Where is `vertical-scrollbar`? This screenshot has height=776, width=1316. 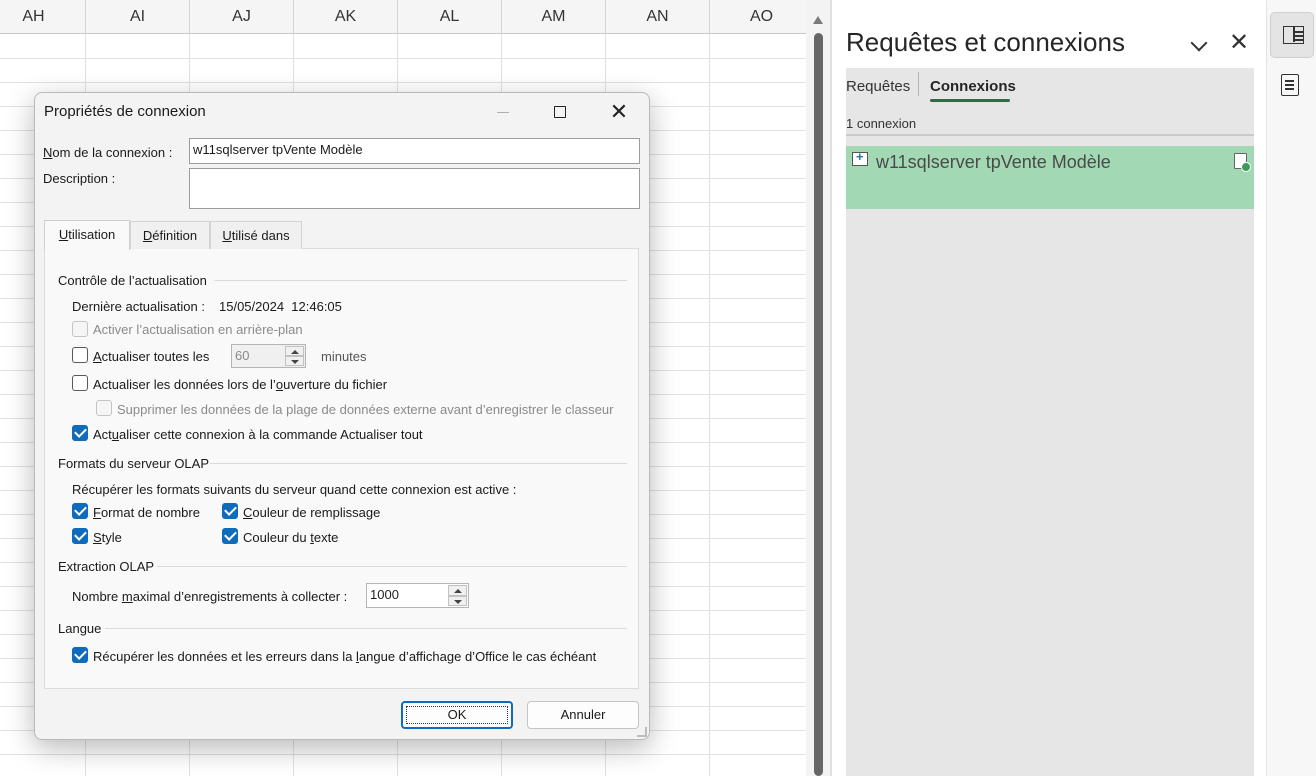 vertical-scrollbar is located at coordinates (818, 388).